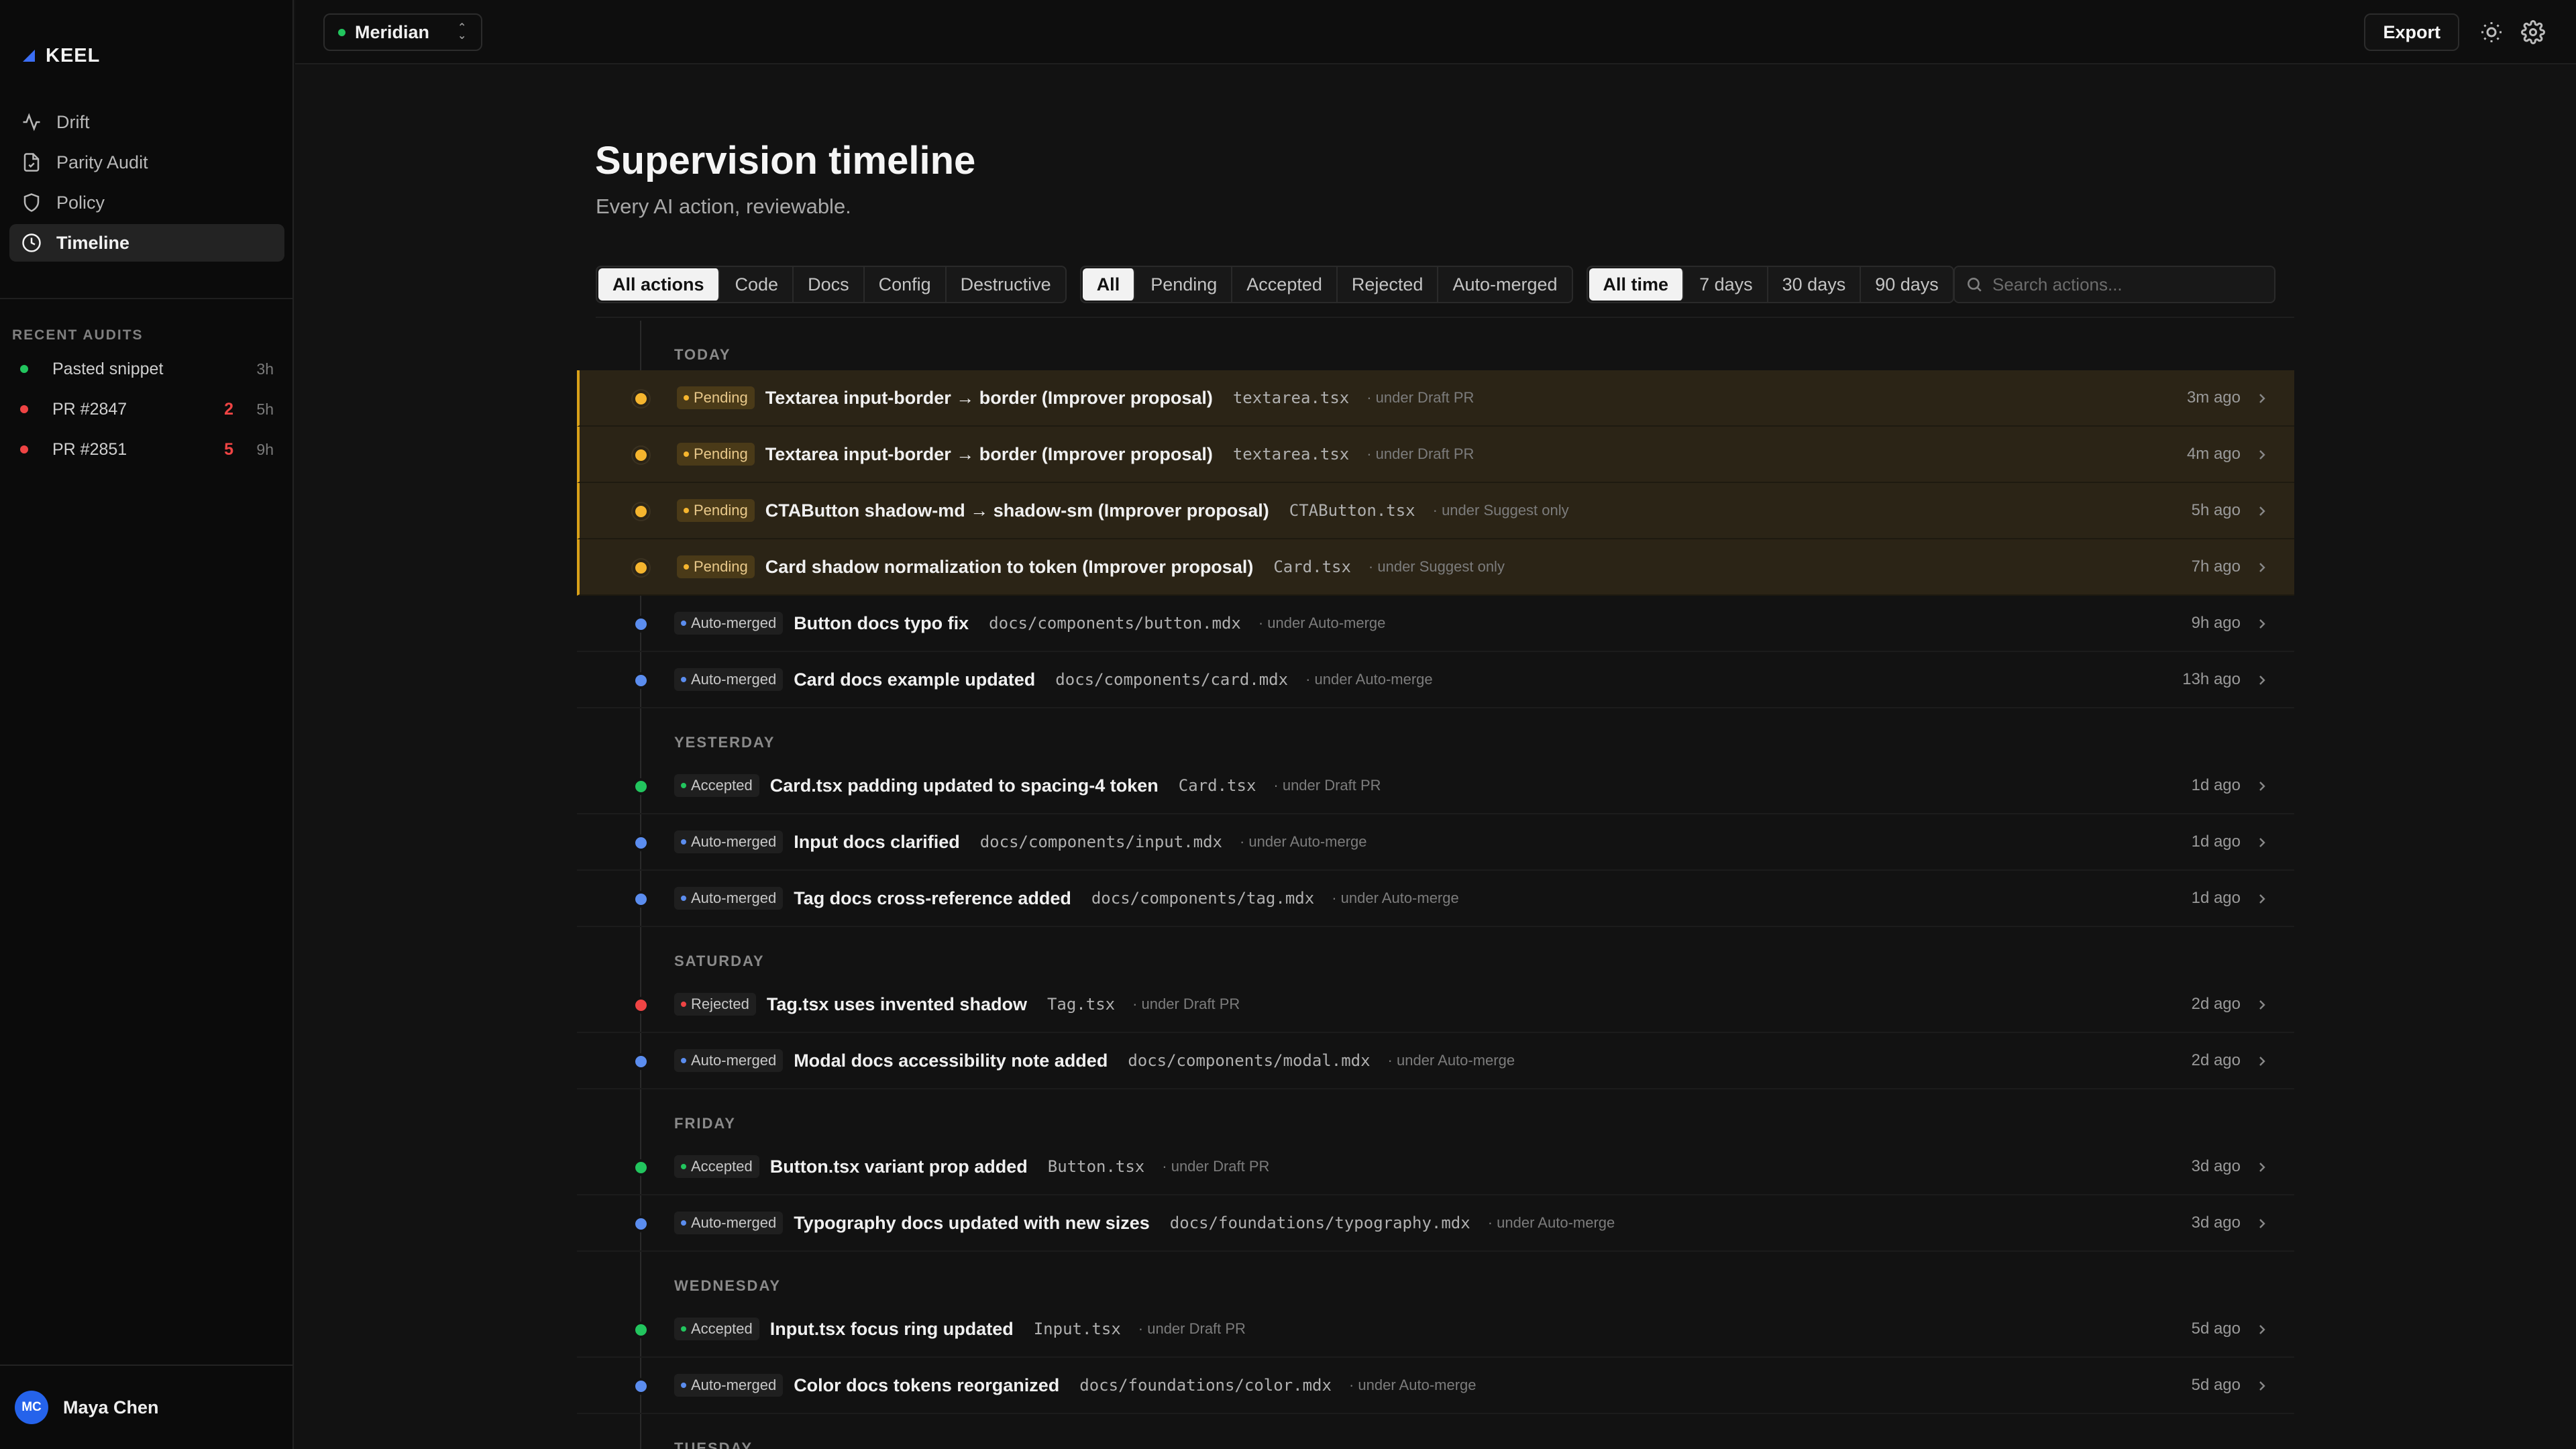  Describe the element at coordinates (659, 284) in the screenshot. I see `filter-option-all-actions: All actions` at that location.